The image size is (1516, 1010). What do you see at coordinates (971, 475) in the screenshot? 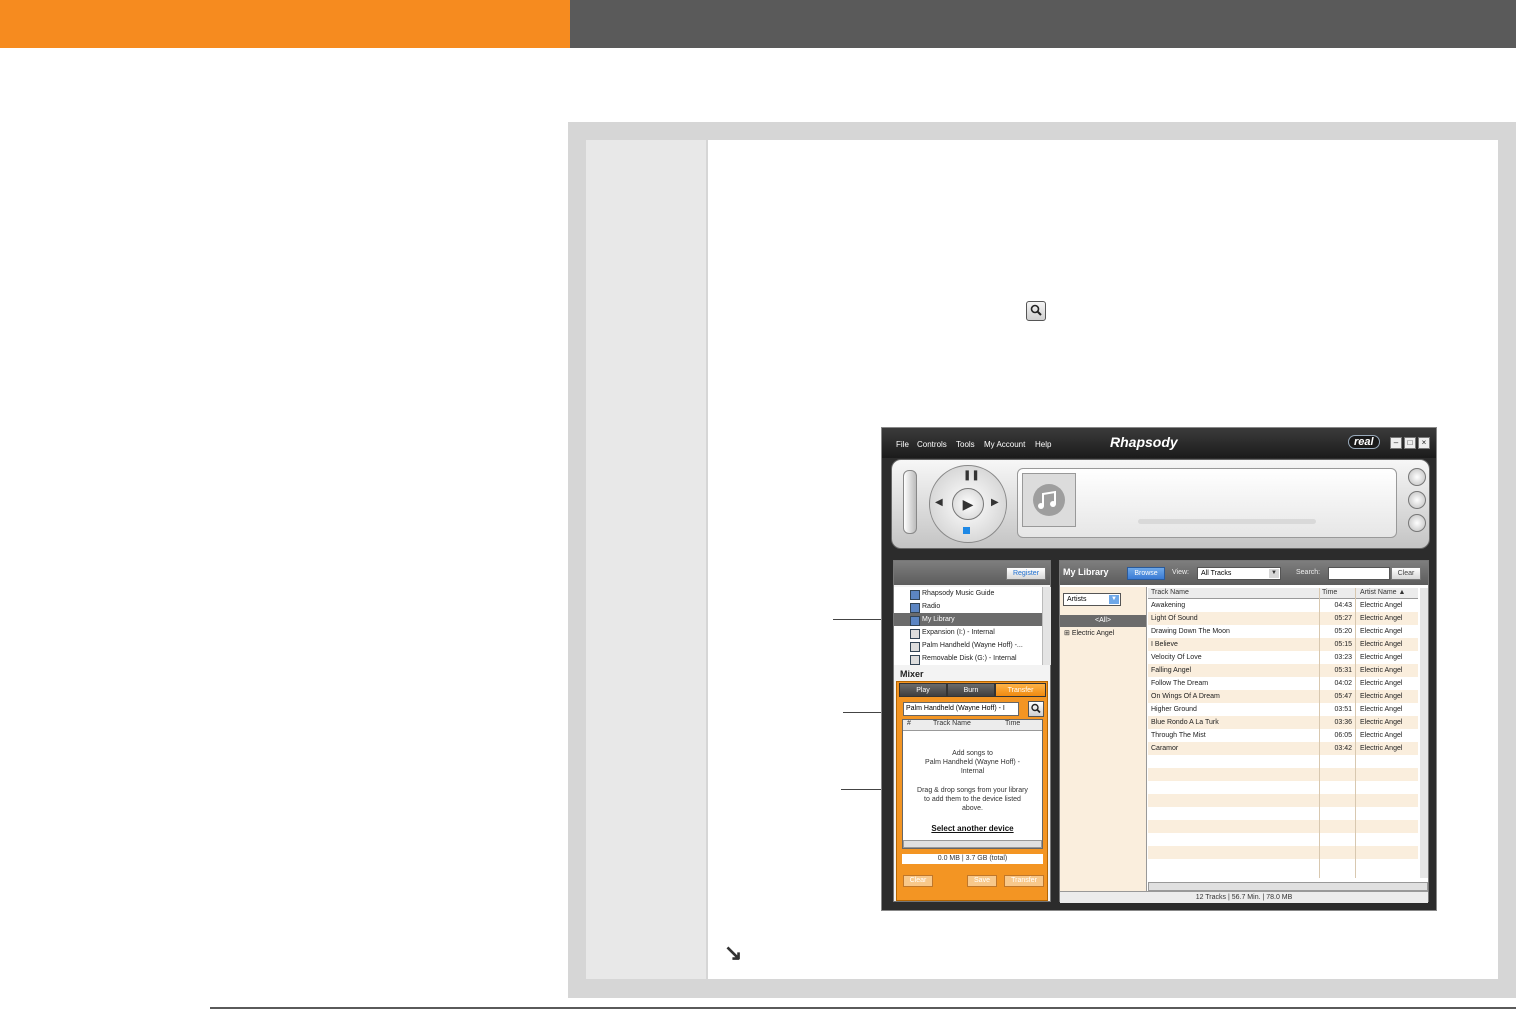
I see `pause-icon: ❚❚` at bounding box center [971, 475].